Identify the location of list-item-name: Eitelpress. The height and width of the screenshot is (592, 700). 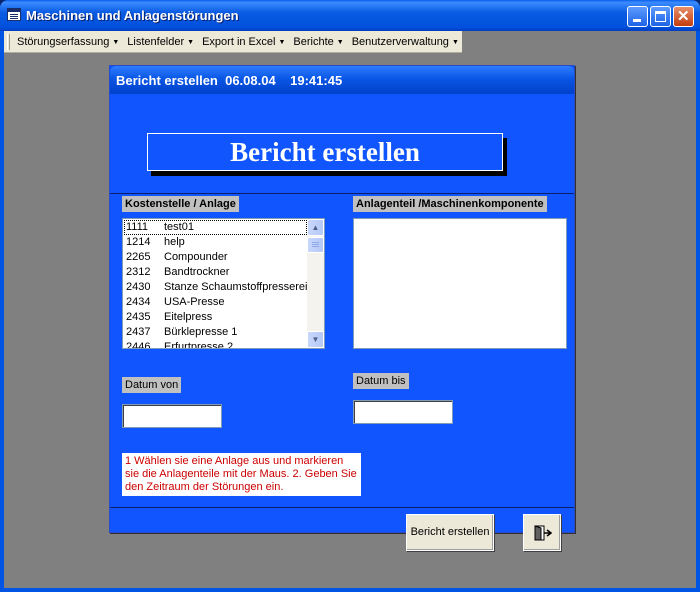
(188, 317).